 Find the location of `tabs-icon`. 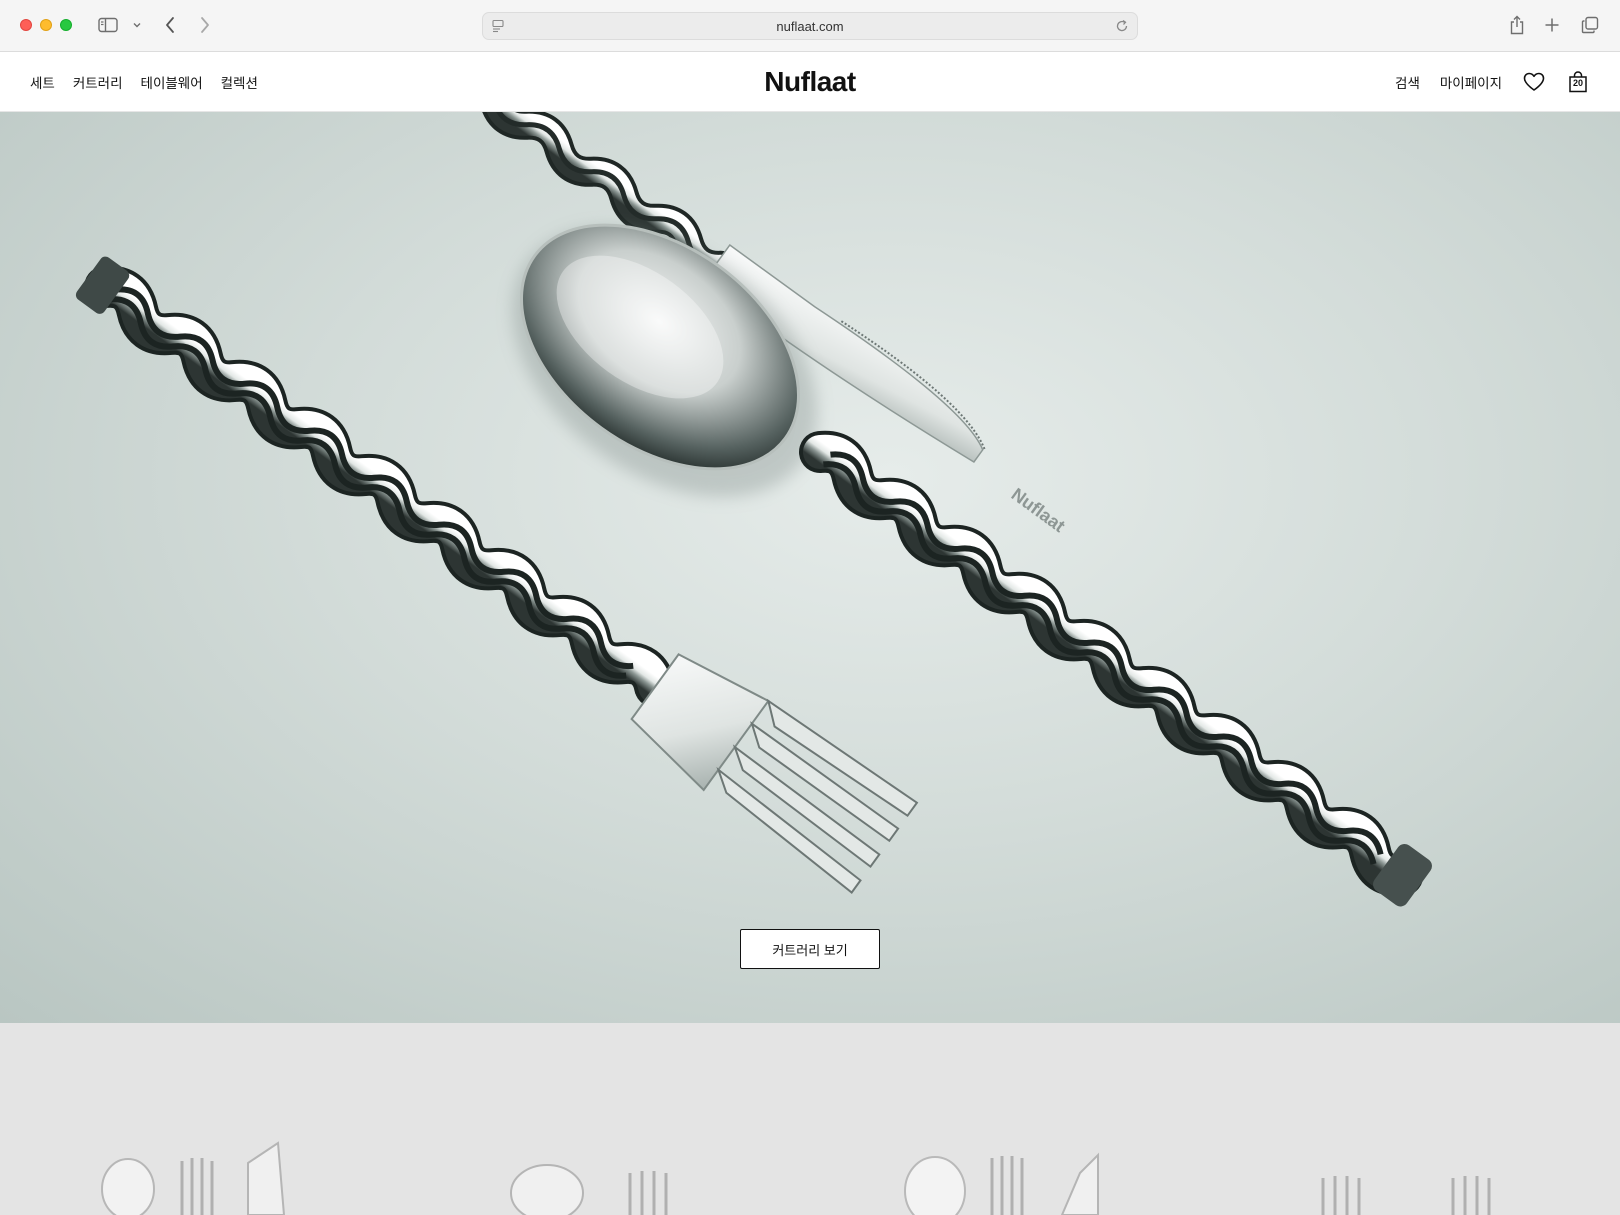

tabs-icon is located at coordinates (1590, 25).